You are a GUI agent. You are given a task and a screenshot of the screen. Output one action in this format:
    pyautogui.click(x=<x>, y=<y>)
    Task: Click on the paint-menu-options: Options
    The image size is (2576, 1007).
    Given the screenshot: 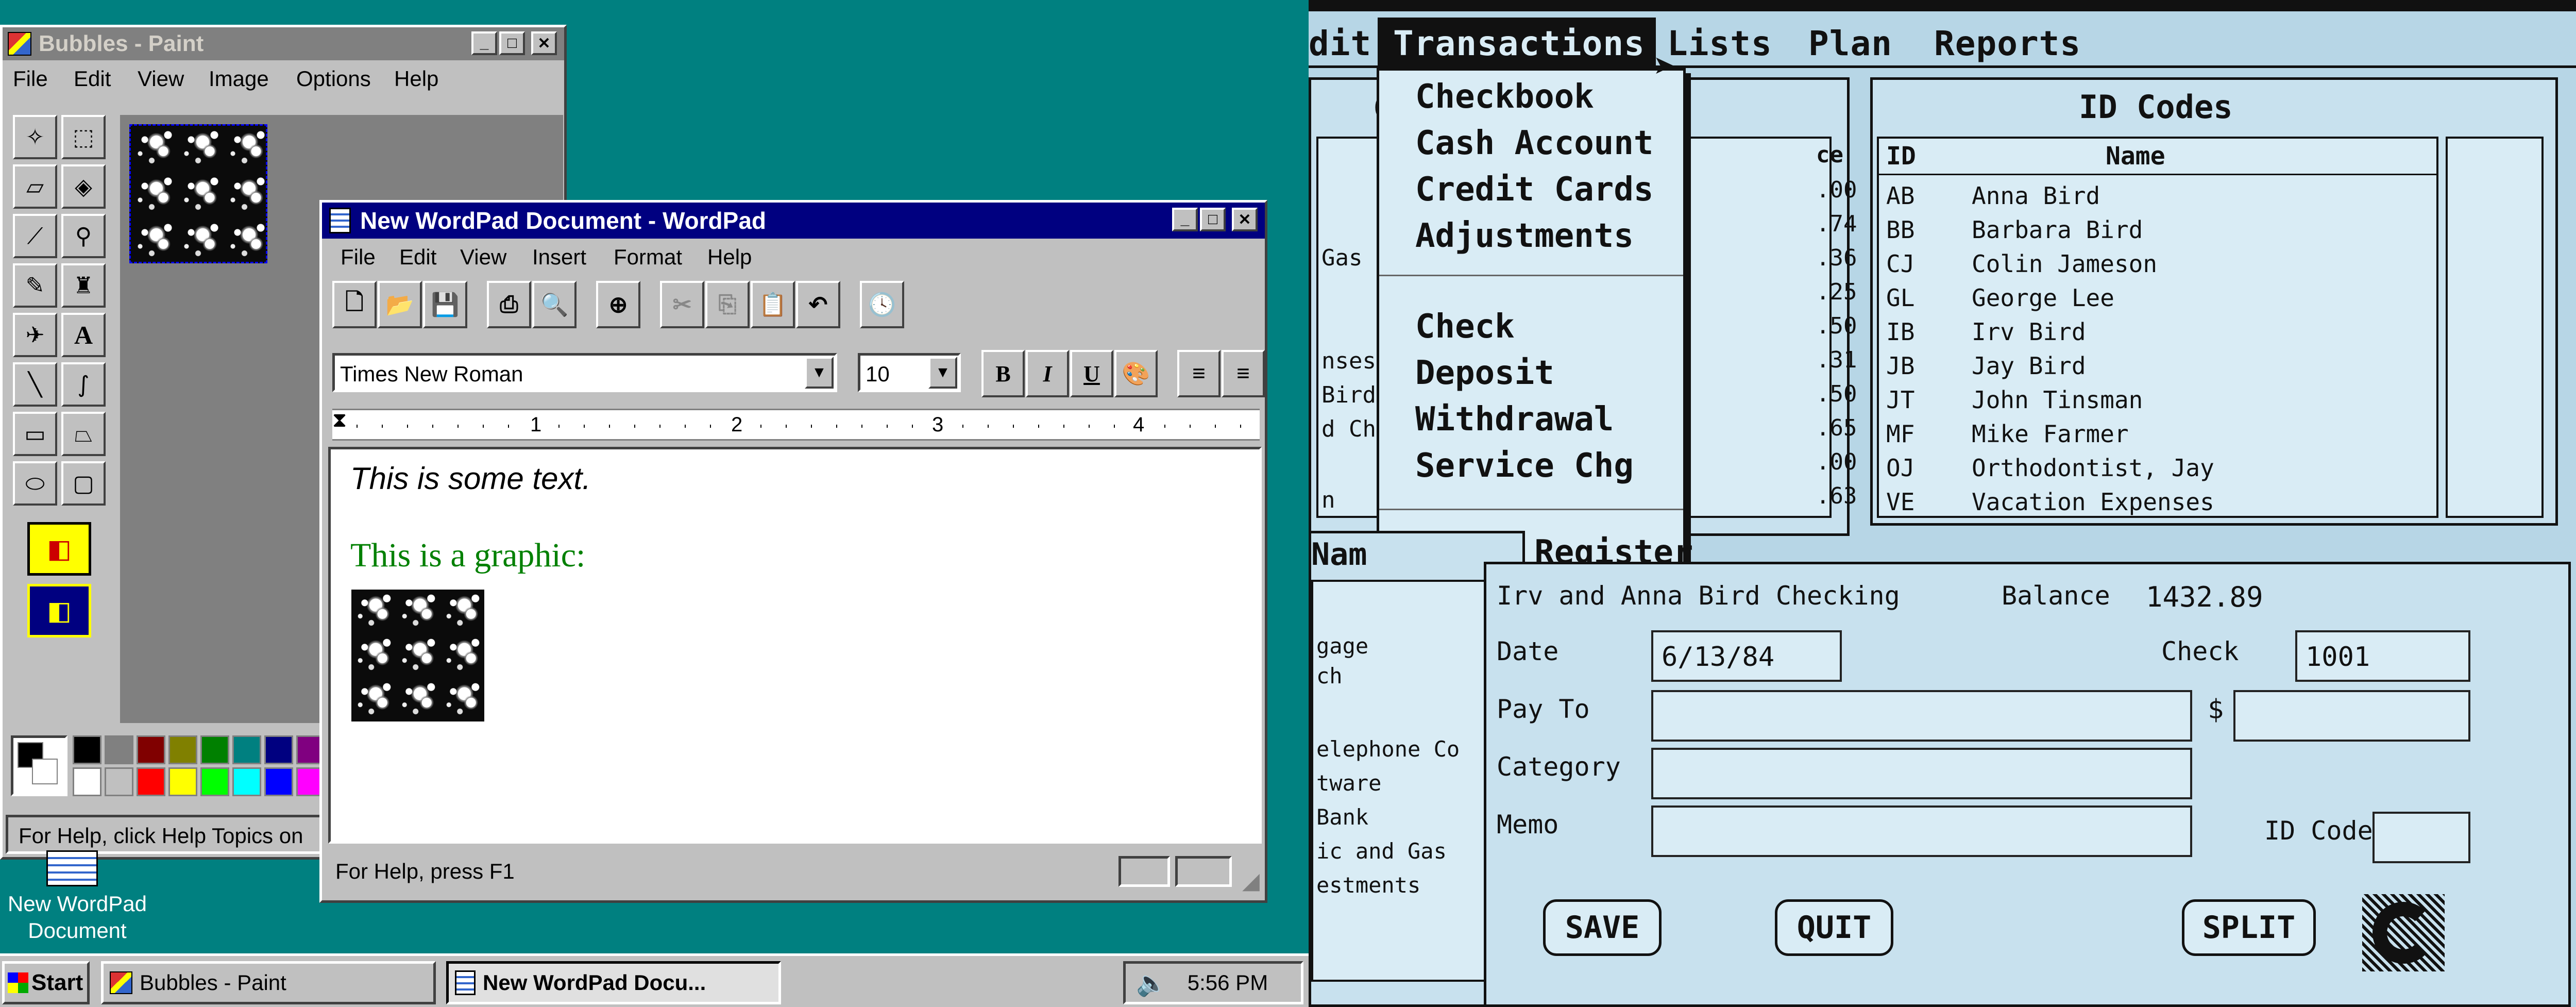 What is the action you would take?
    pyautogui.click(x=333, y=78)
    